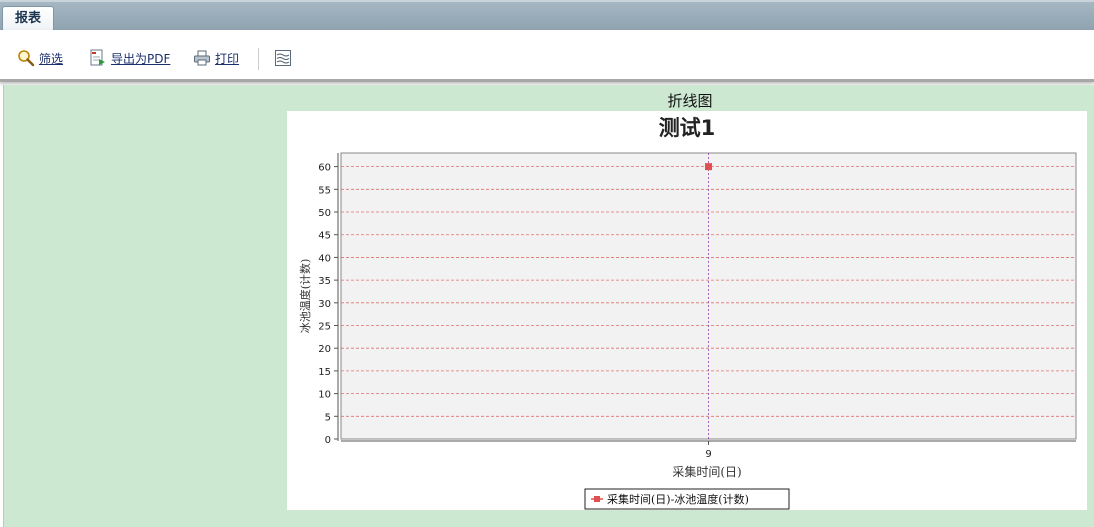 The height and width of the screenshot is (527, 1094). Describe the element at coordinates (51, 58) in the screenshot. I see `filter-label: 筛选` at that location.